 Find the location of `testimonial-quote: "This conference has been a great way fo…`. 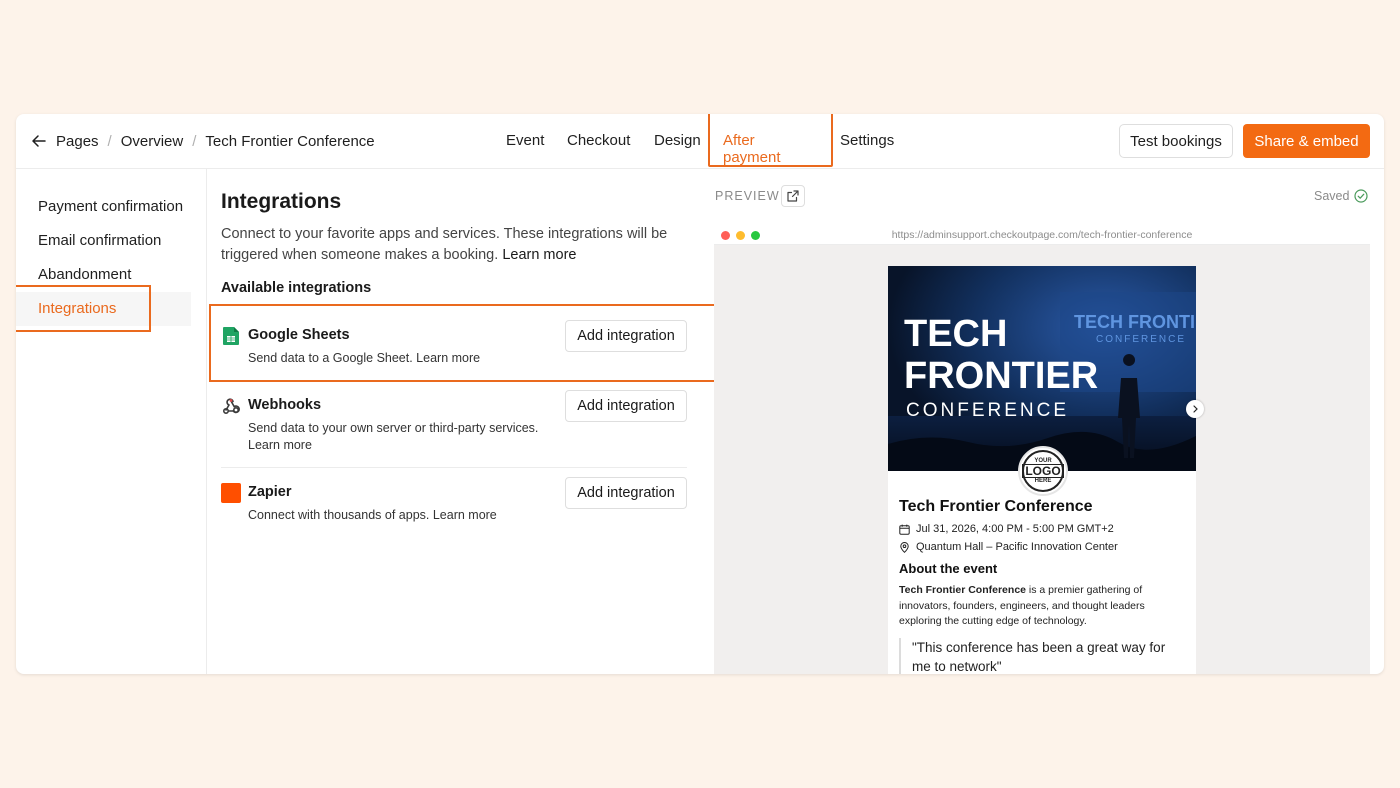

testimonial-quote: "This conference has been a great way fo… is located at coordinates (1041, 656).